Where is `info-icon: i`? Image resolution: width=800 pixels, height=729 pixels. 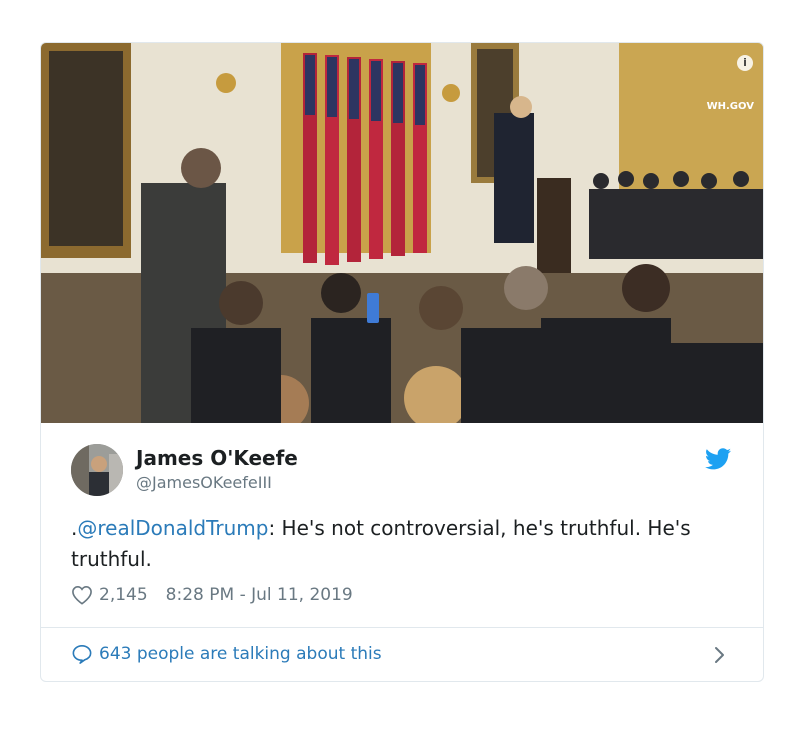
info-icon: i is located at coordinates (745, 63).